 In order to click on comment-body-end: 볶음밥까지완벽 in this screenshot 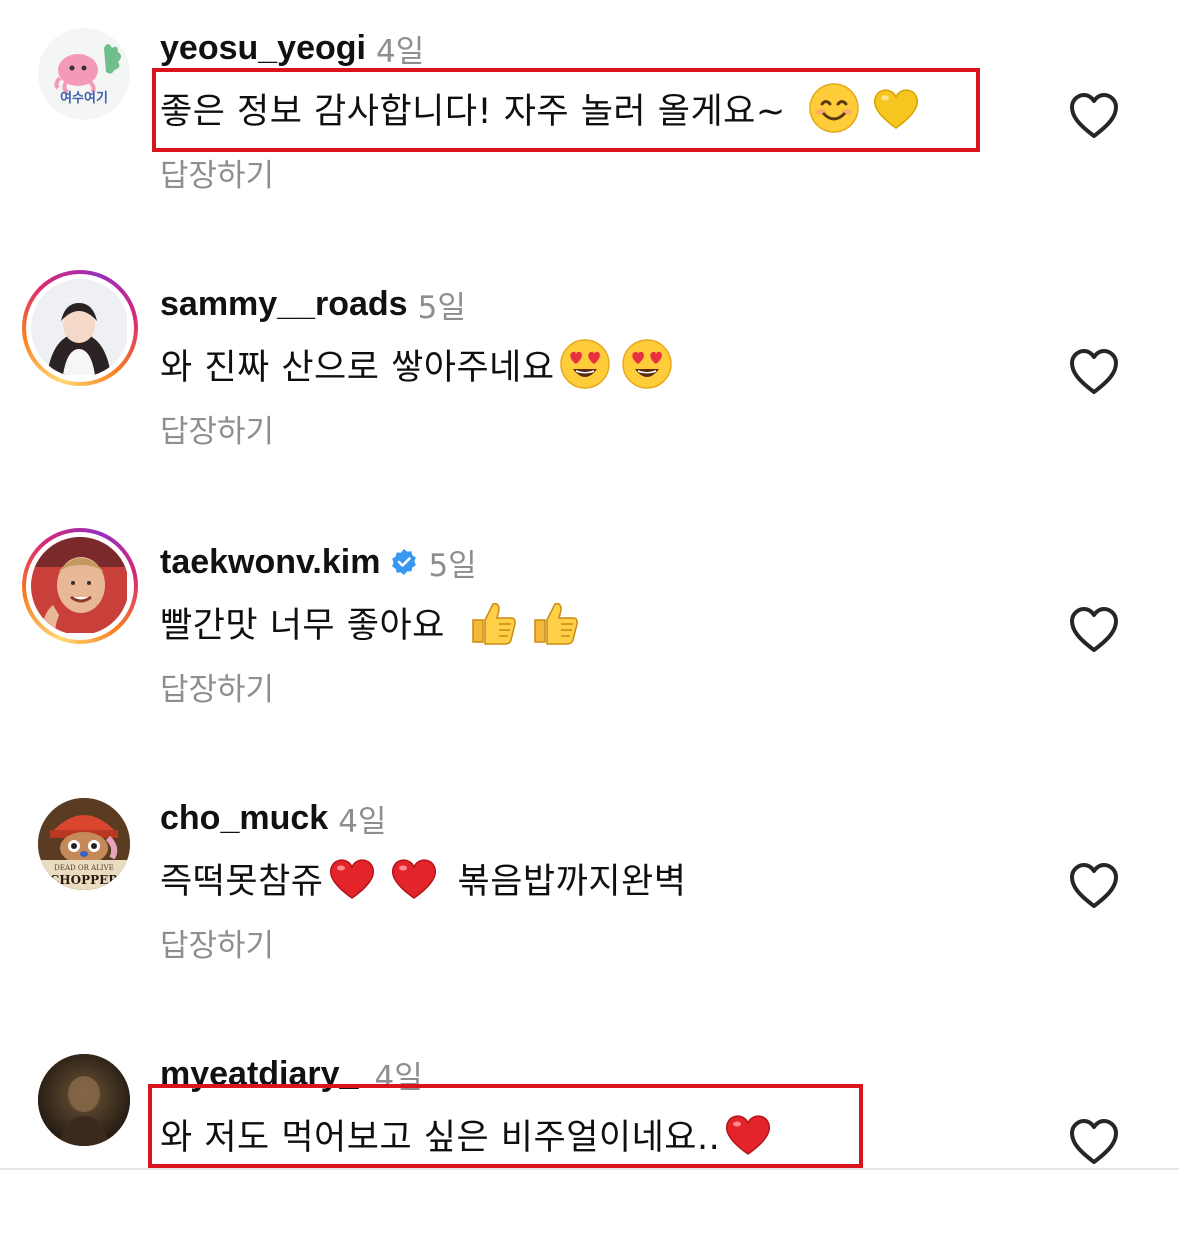, I will do `click(572, 881)`.